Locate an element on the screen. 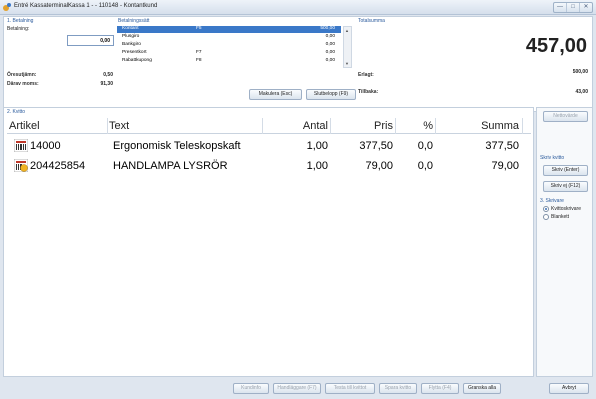 The width and height of the screenshot is (596, 399). column-header: Artikel is located at coordinates (24, 126).